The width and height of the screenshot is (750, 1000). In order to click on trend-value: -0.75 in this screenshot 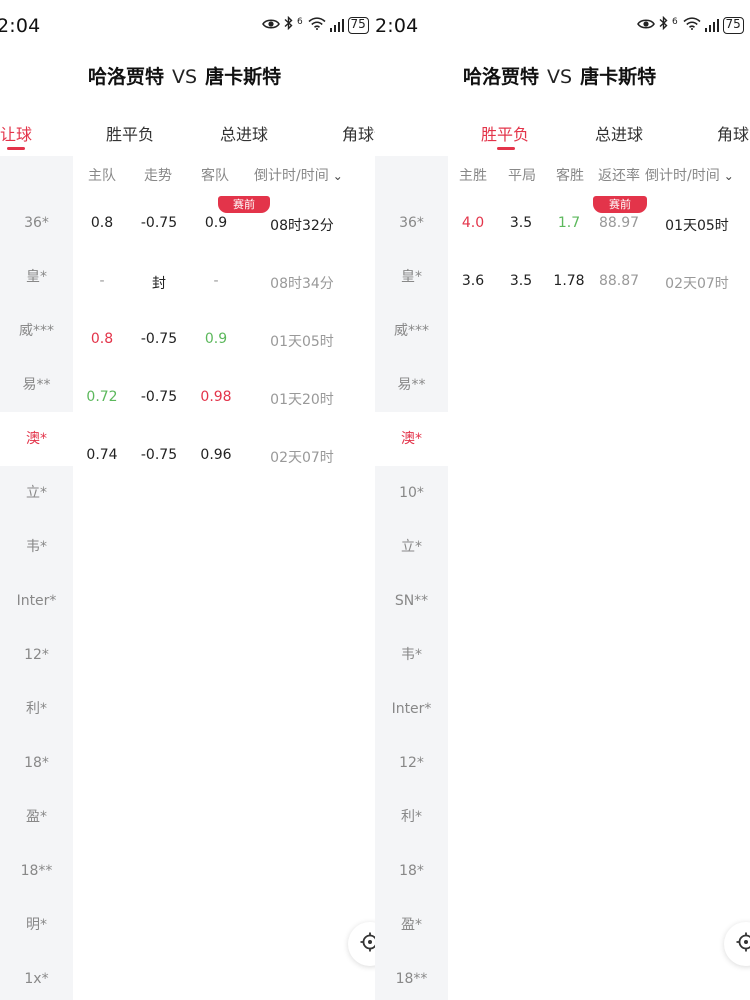, I will do `click(159, 397)`.